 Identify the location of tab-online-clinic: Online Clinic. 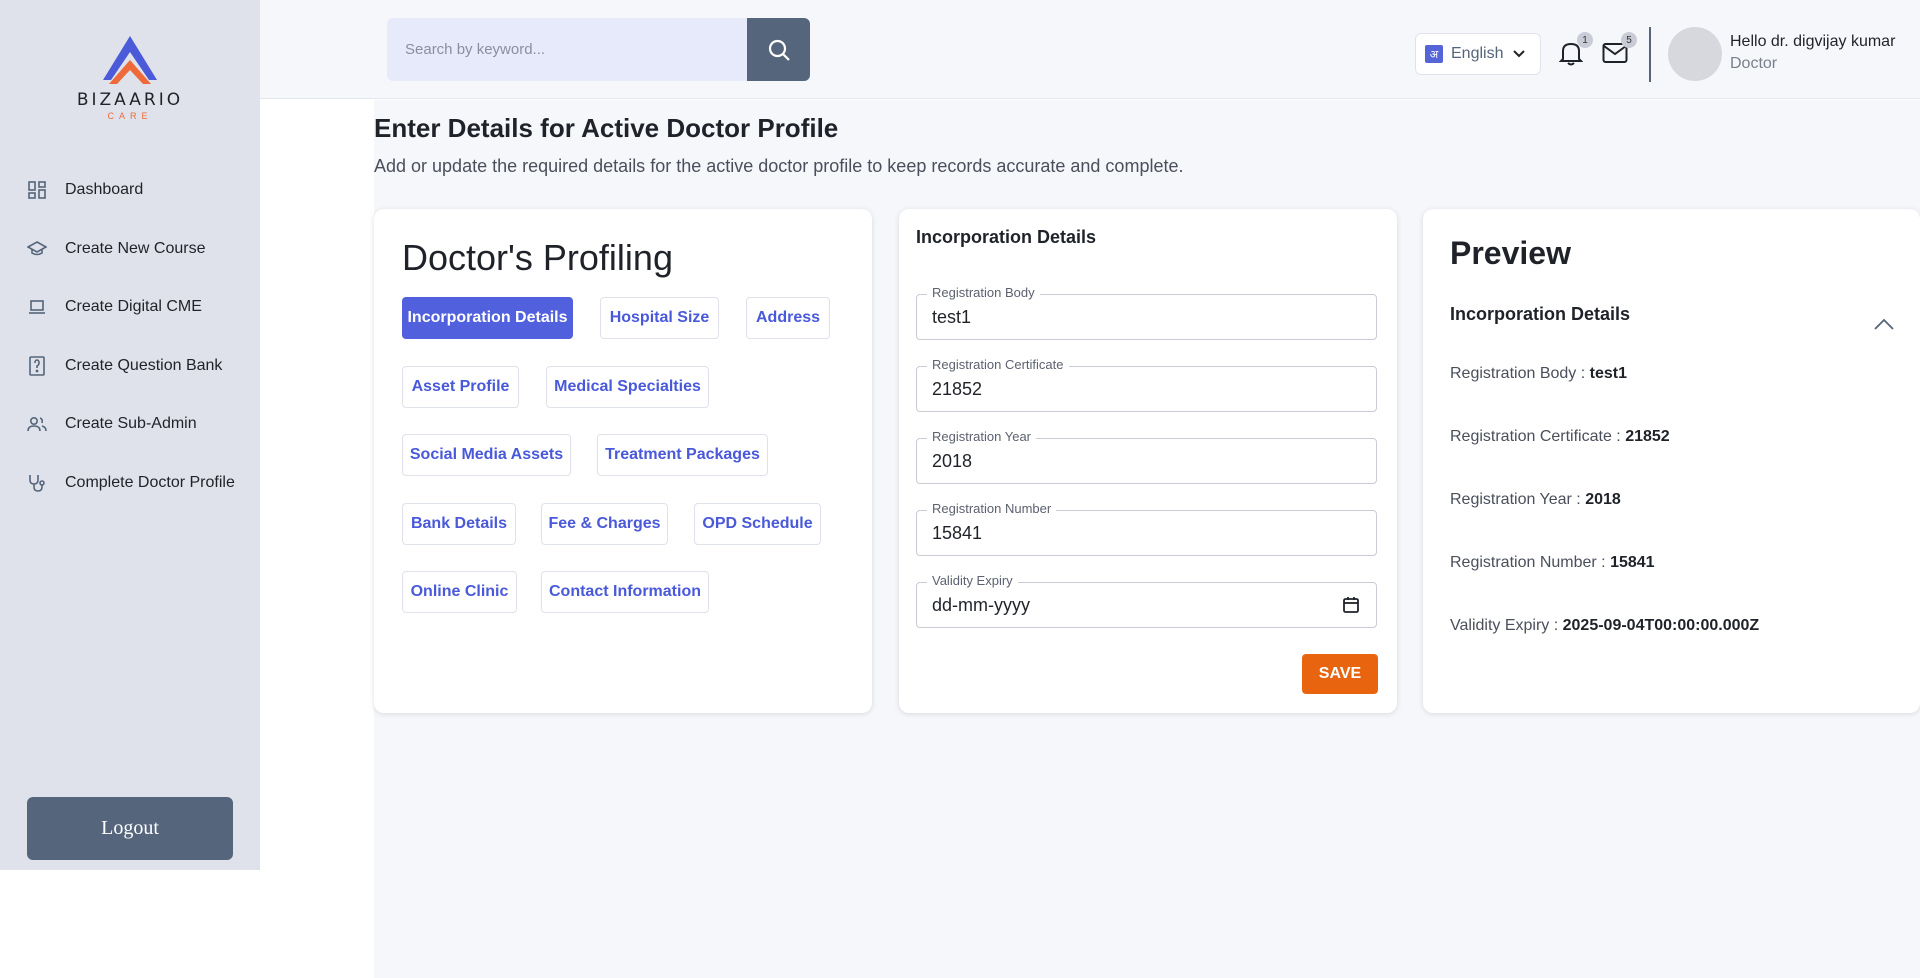
(459, 592).